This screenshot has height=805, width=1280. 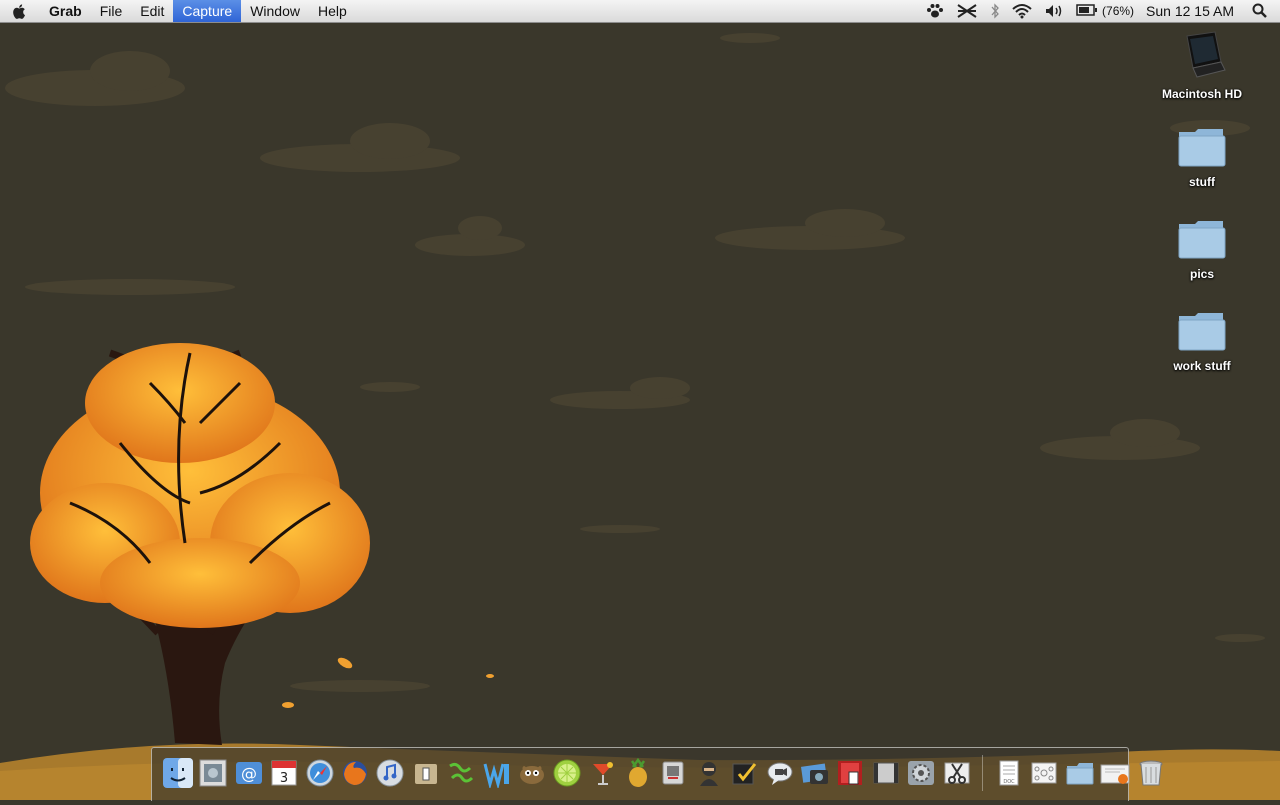 I want to click on menu-edit: Edit, so click(x=152, y=11).